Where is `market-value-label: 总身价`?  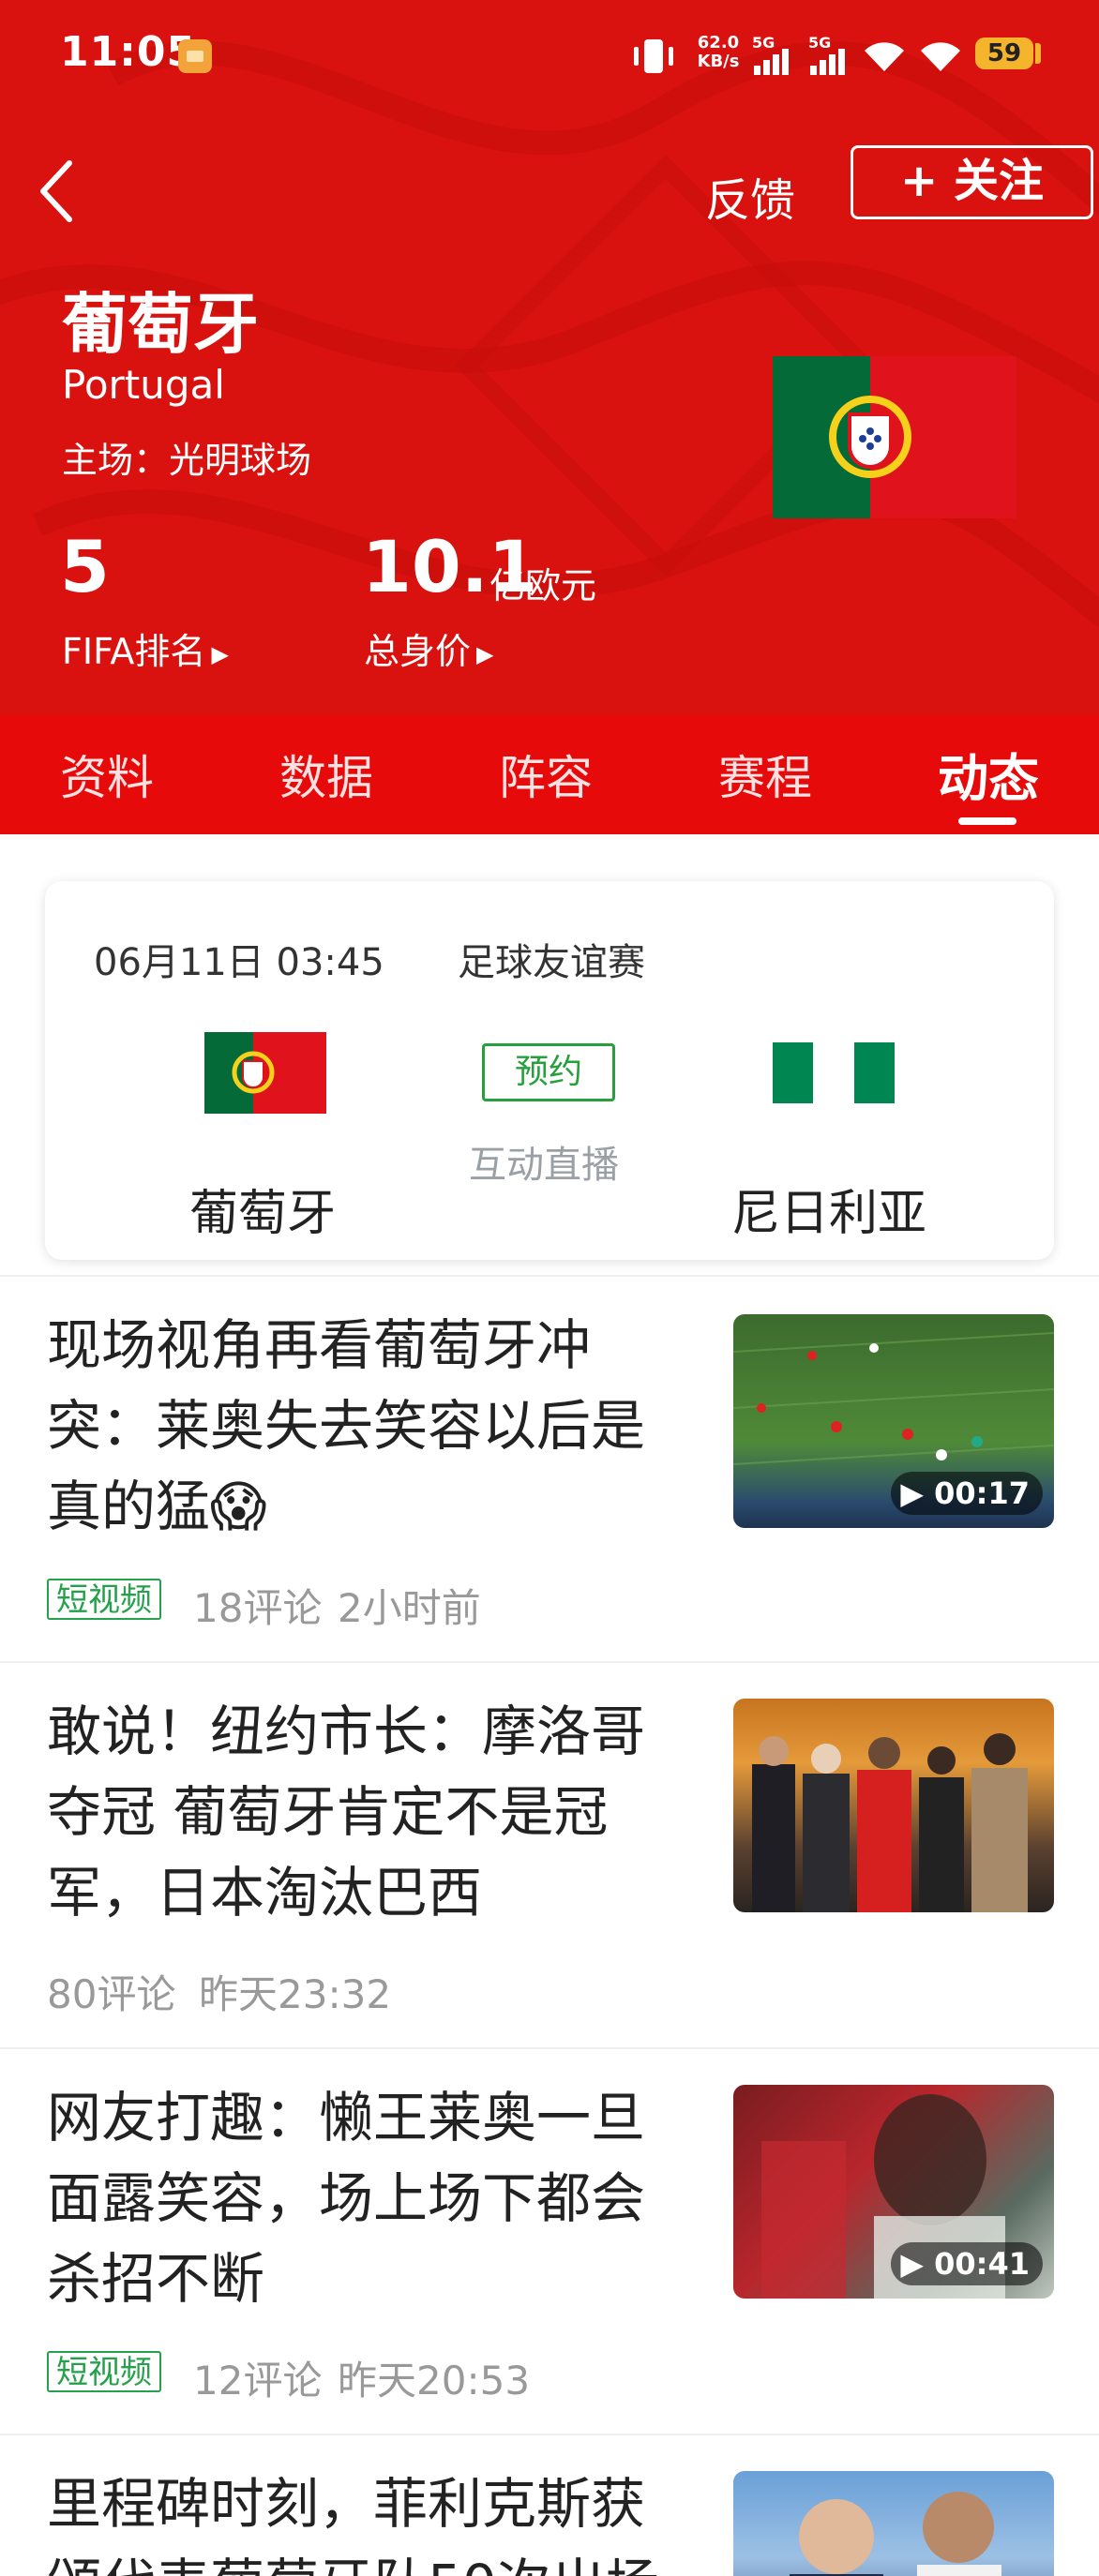 market-value-label: 总身价 is located at coordinates (418, 651).